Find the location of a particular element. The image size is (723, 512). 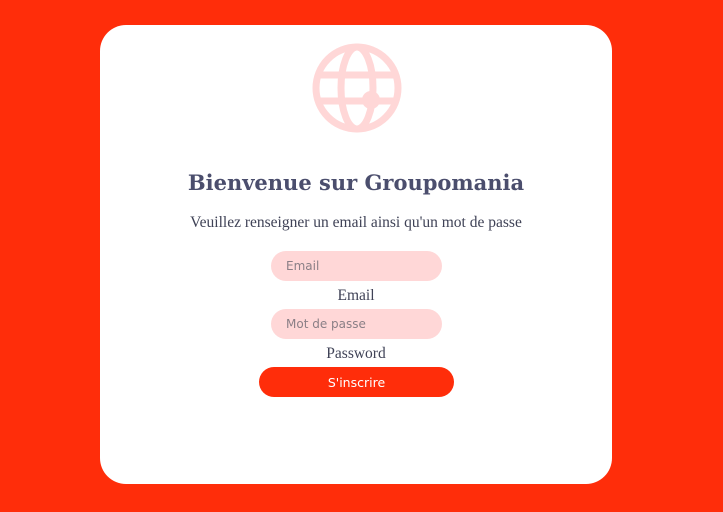

email-label: Email is located at coordinates (356, 295).